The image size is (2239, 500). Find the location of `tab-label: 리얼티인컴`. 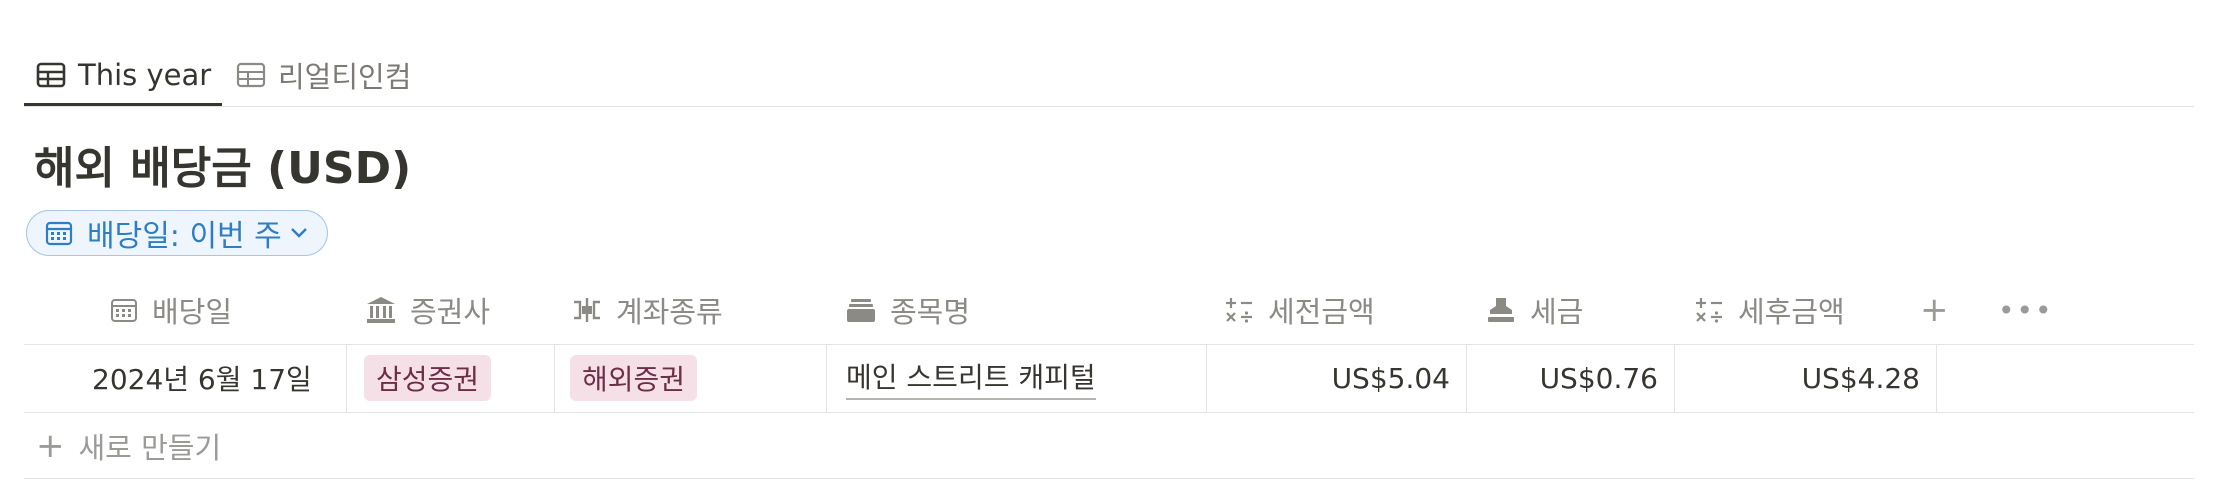

tab-label: 리얼티인컴 is located at coordinates (345, 77).